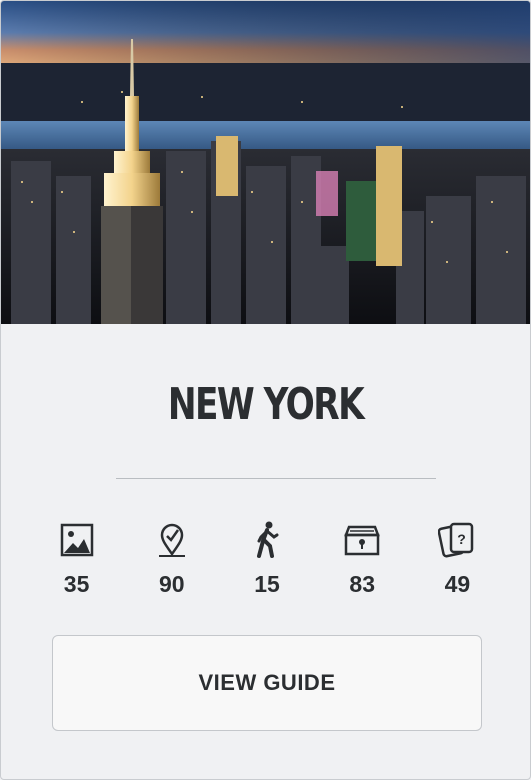 The image size is (531, 780). Describe the element at coordinates (362, 540) in the screenshot. I see `treasure-chest-icon` at that location.